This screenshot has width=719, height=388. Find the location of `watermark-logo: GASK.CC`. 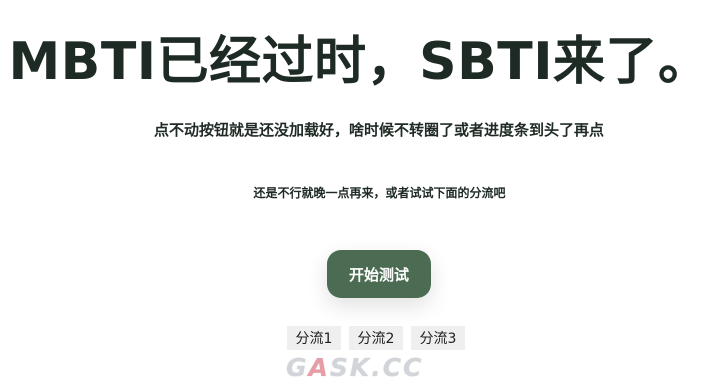

watermark-logo: GASK.CC is located at coordinates (360, 368).